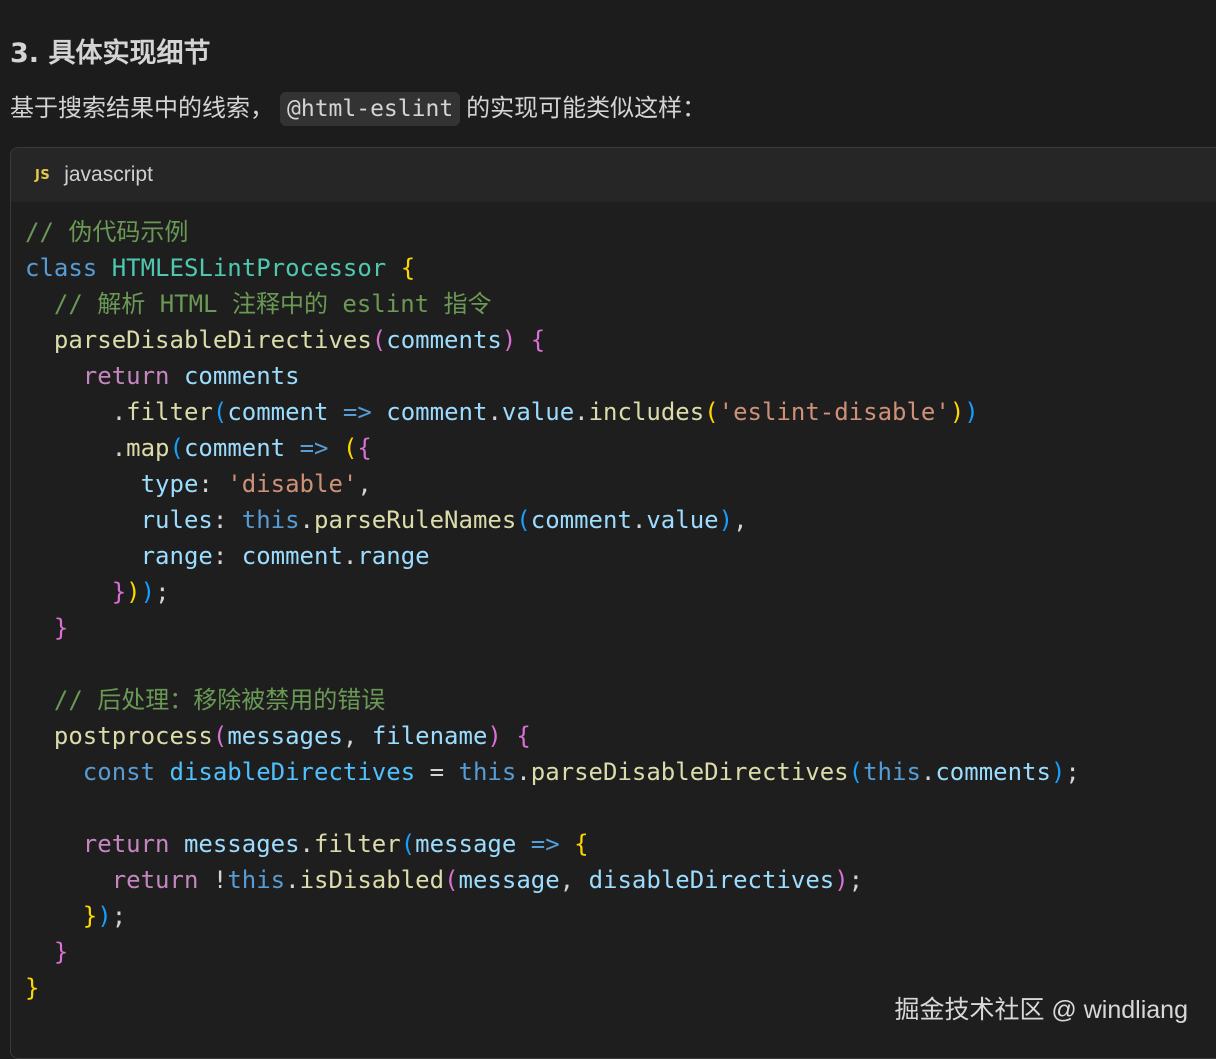  Describe the element at coordinates (552, 448) in the screenshot. I see `code-line: .map(comment => ({` at that location.